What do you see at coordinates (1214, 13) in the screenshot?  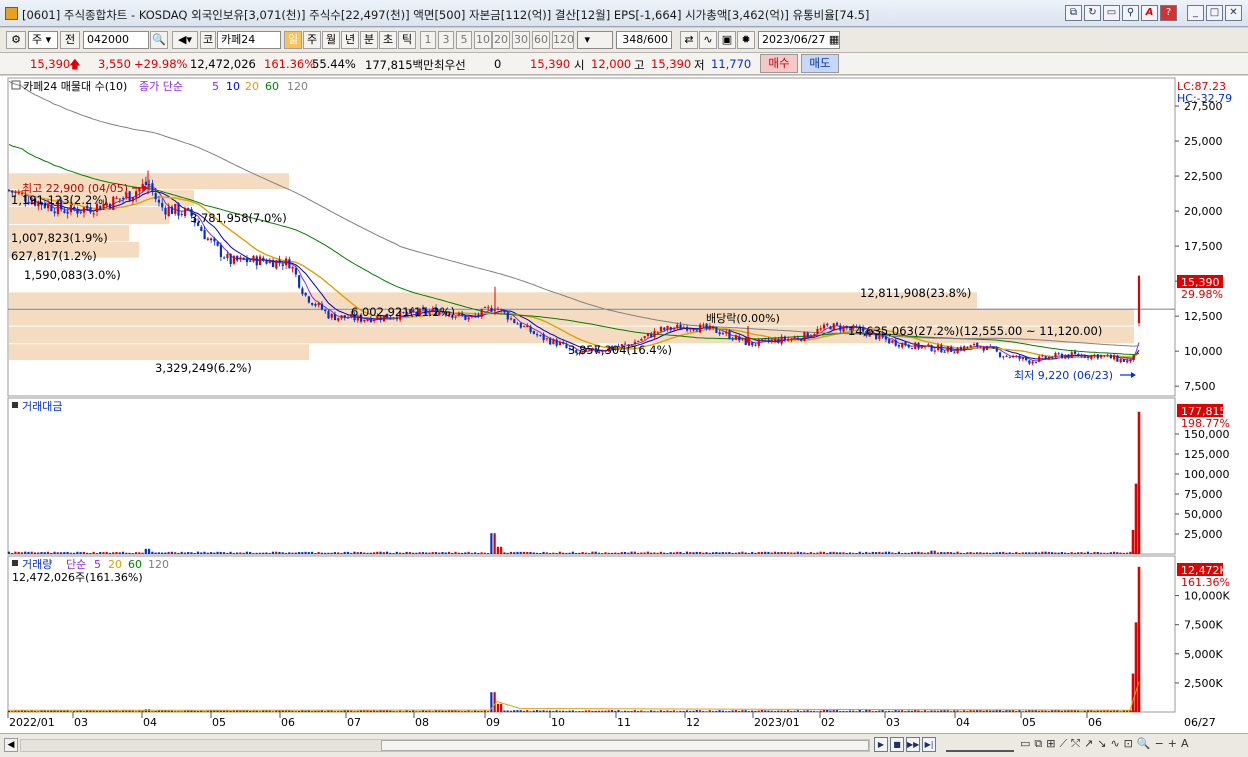 I see `maximize-icon: □` at bounding box center [1214, 13].